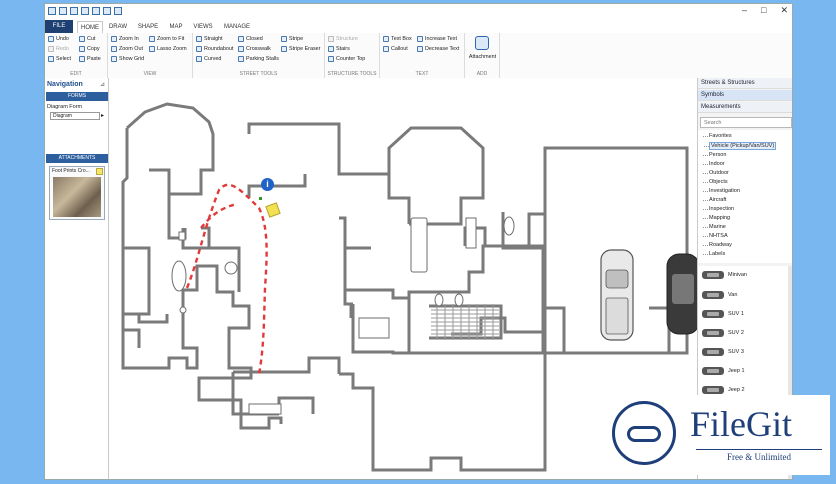  What do you see at coordinates (300, 49) in the screenshot?
I see `stripe-eraser-button: Stripe Eraser` at bounding box center [300, 49].